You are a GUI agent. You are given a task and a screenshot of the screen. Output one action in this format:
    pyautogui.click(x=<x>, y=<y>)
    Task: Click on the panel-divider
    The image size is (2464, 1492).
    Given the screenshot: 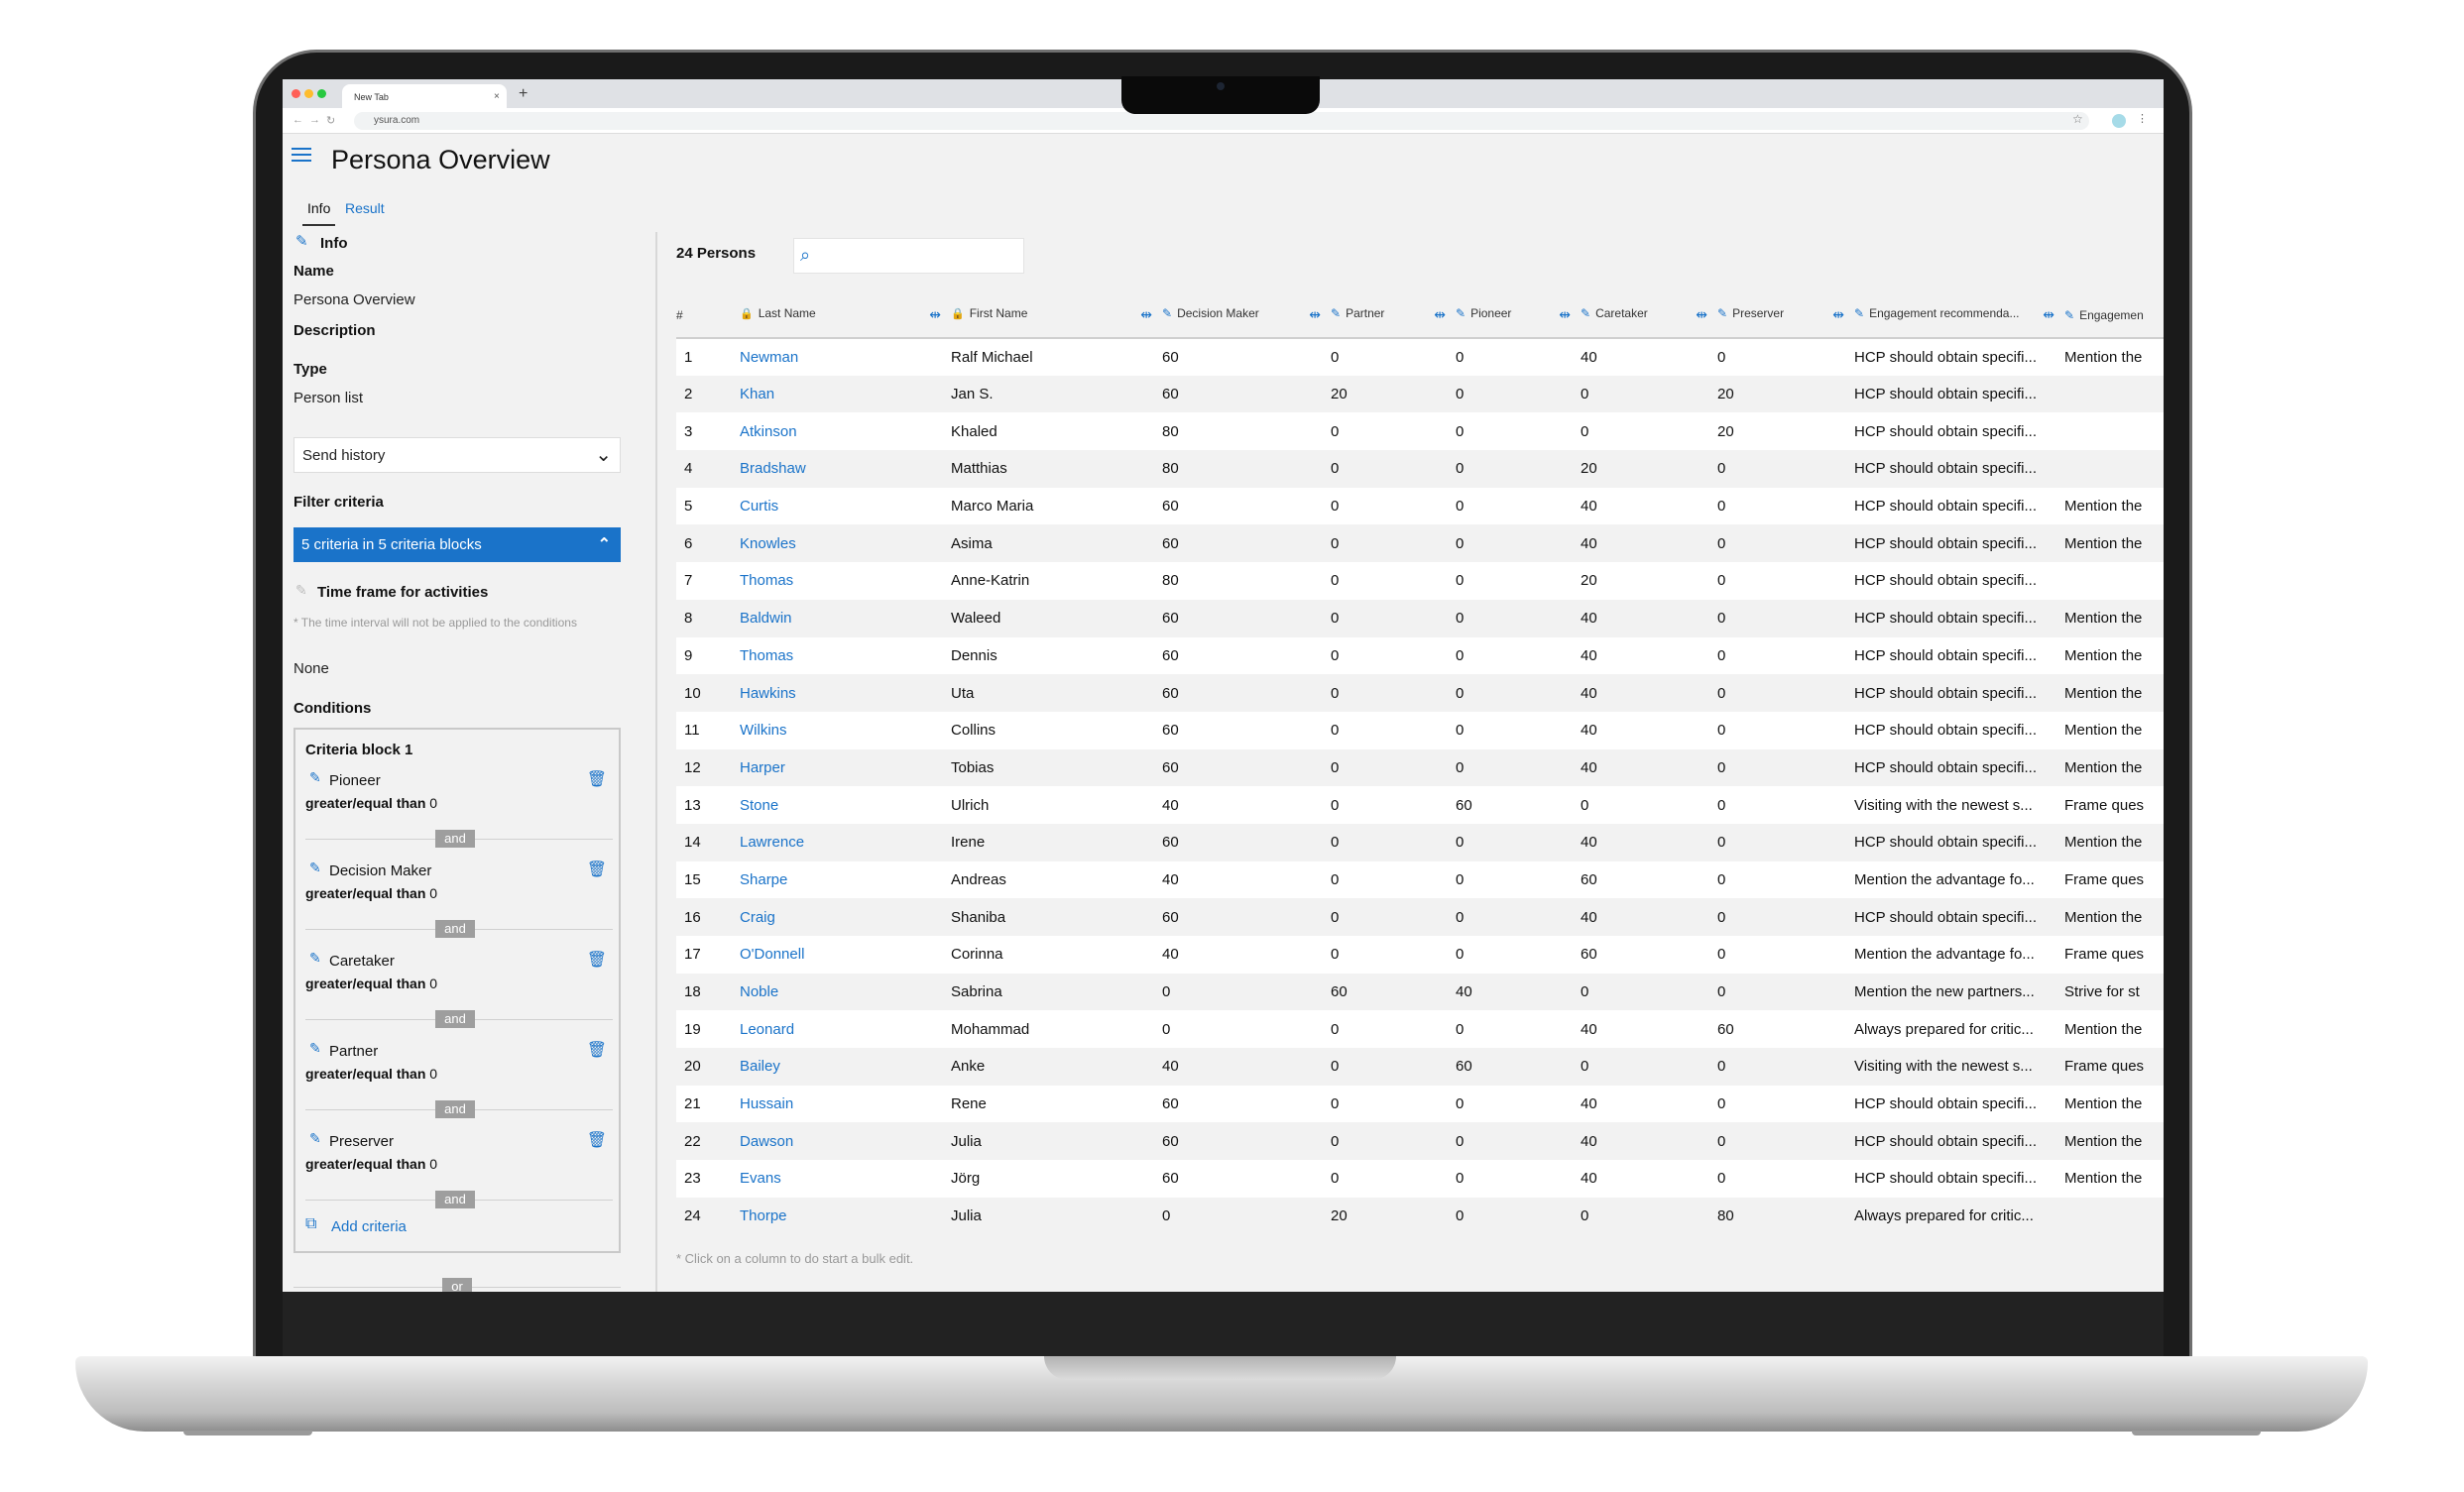 What is the action you would take?
    pyautogui.click(x=656, y=762)
    